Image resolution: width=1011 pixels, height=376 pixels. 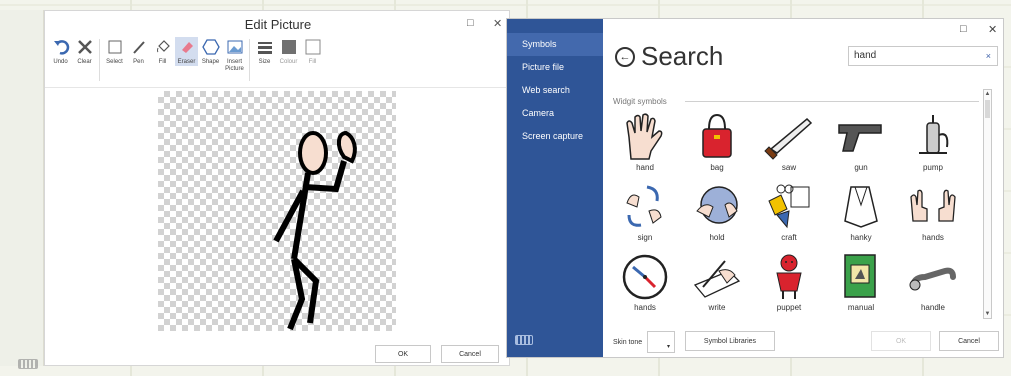 I want to click on tool-insert-picture: Insert Picture, so click(x=234, y=55).